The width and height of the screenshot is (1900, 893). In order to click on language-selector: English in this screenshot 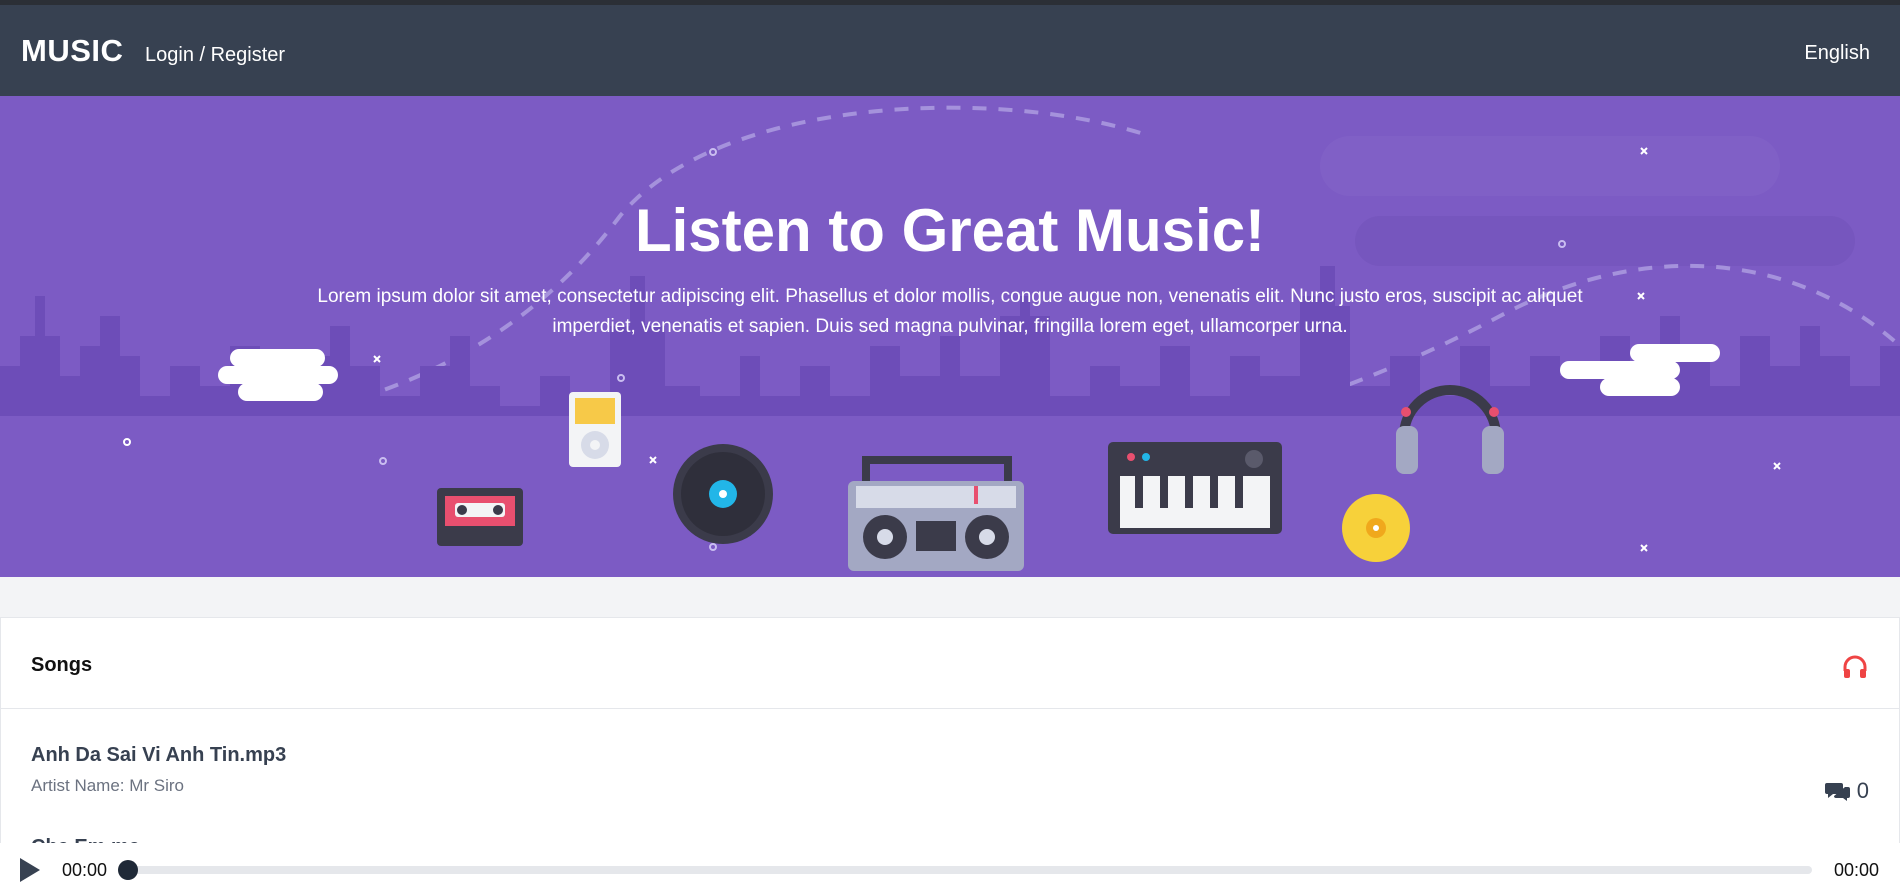, I will do `click(1837, 53)`.